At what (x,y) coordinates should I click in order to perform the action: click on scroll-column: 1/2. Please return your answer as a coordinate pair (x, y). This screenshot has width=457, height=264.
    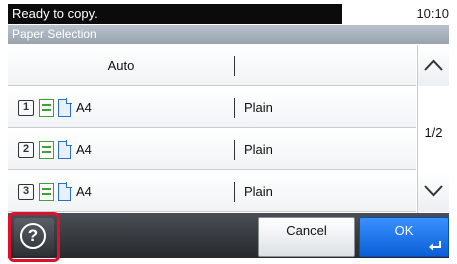
    Looking at the image, I should click on (433, 129).